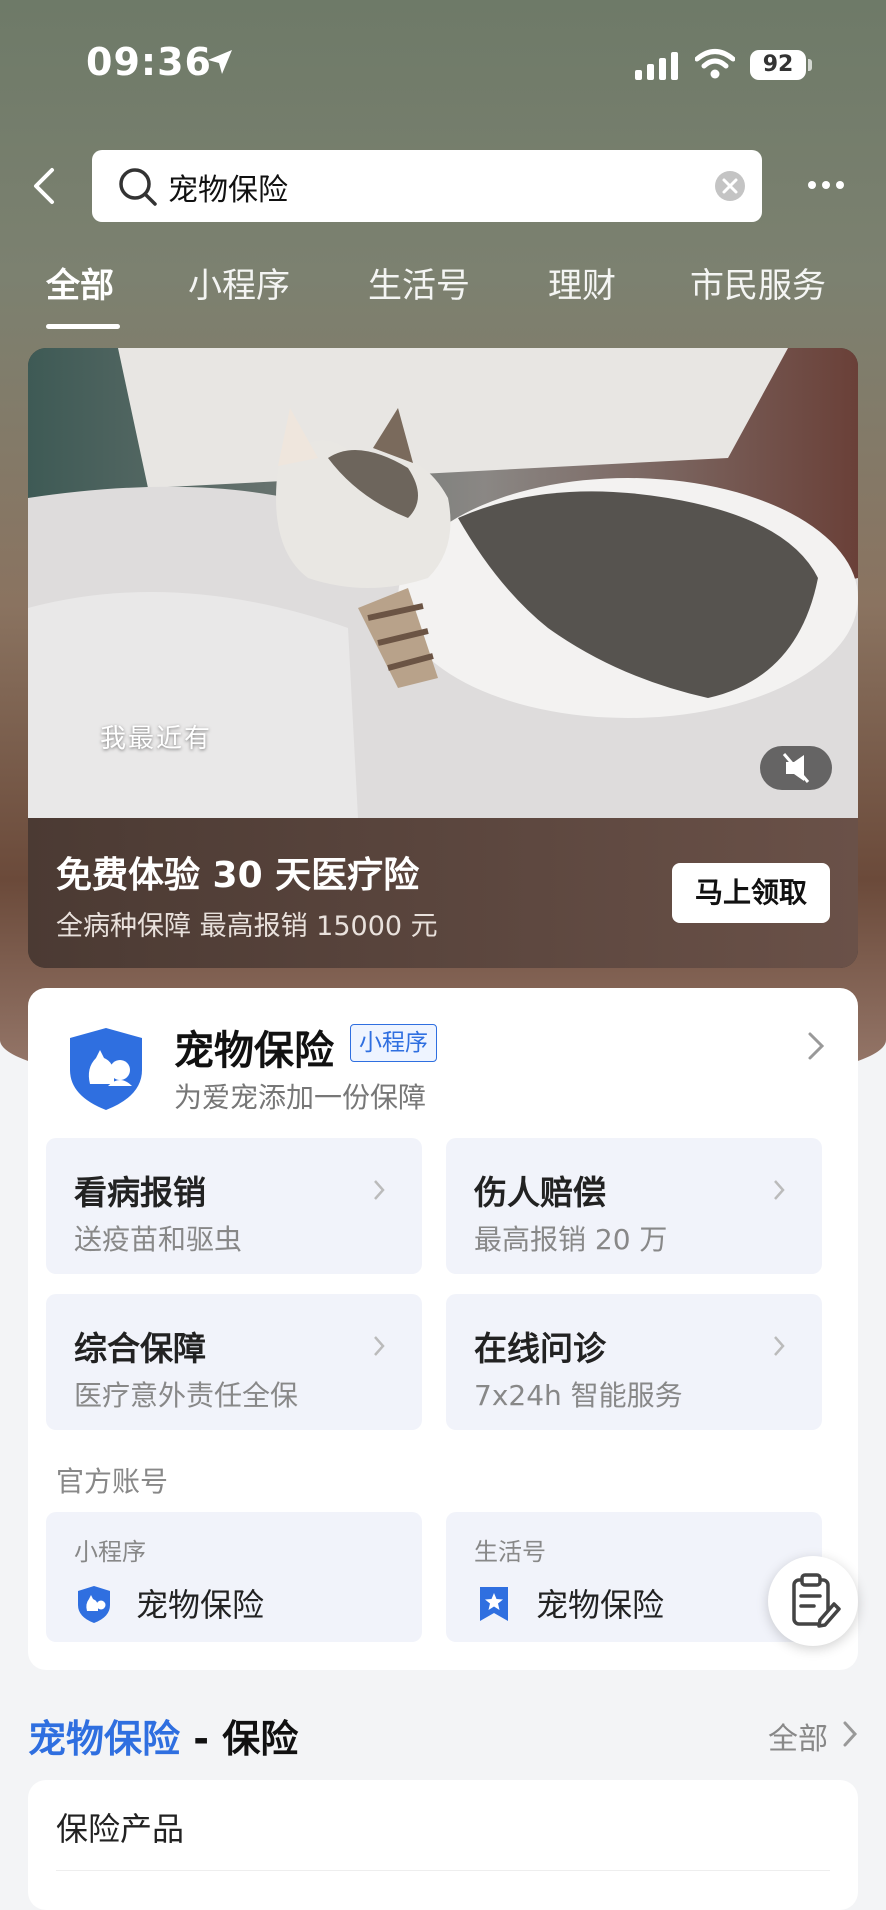  Describe the element at coordinates (494, 1604) in the screenshot. I see `bookmark-star-icon` at that location.